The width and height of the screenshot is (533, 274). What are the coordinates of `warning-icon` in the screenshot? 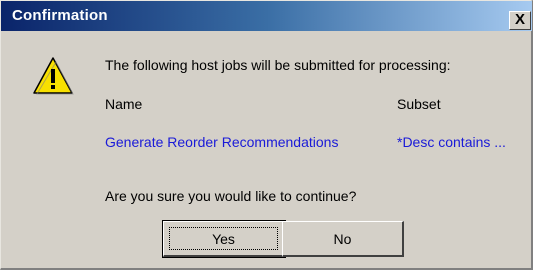 It's located at (53, 76).